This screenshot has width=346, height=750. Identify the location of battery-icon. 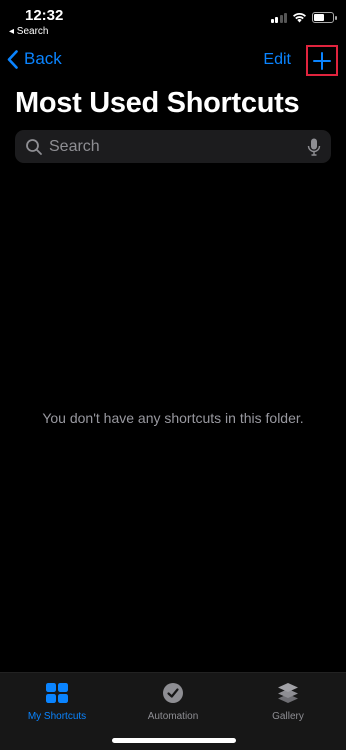
(324, 17).